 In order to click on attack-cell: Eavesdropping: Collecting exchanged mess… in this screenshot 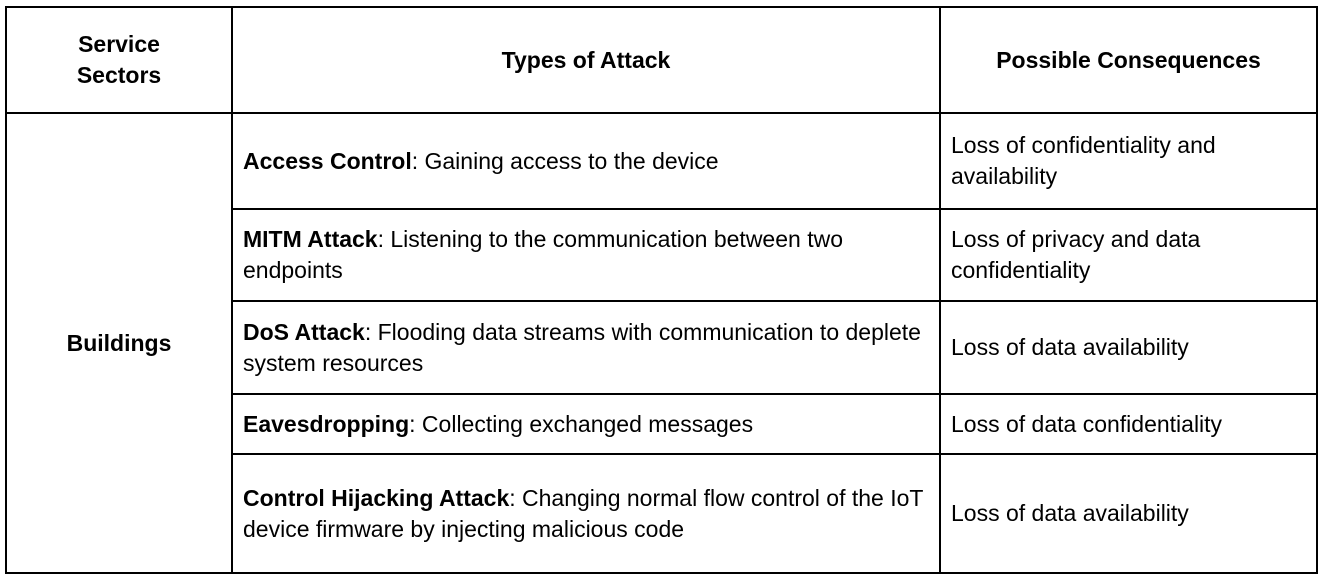, I will do `click(586, 424)`.